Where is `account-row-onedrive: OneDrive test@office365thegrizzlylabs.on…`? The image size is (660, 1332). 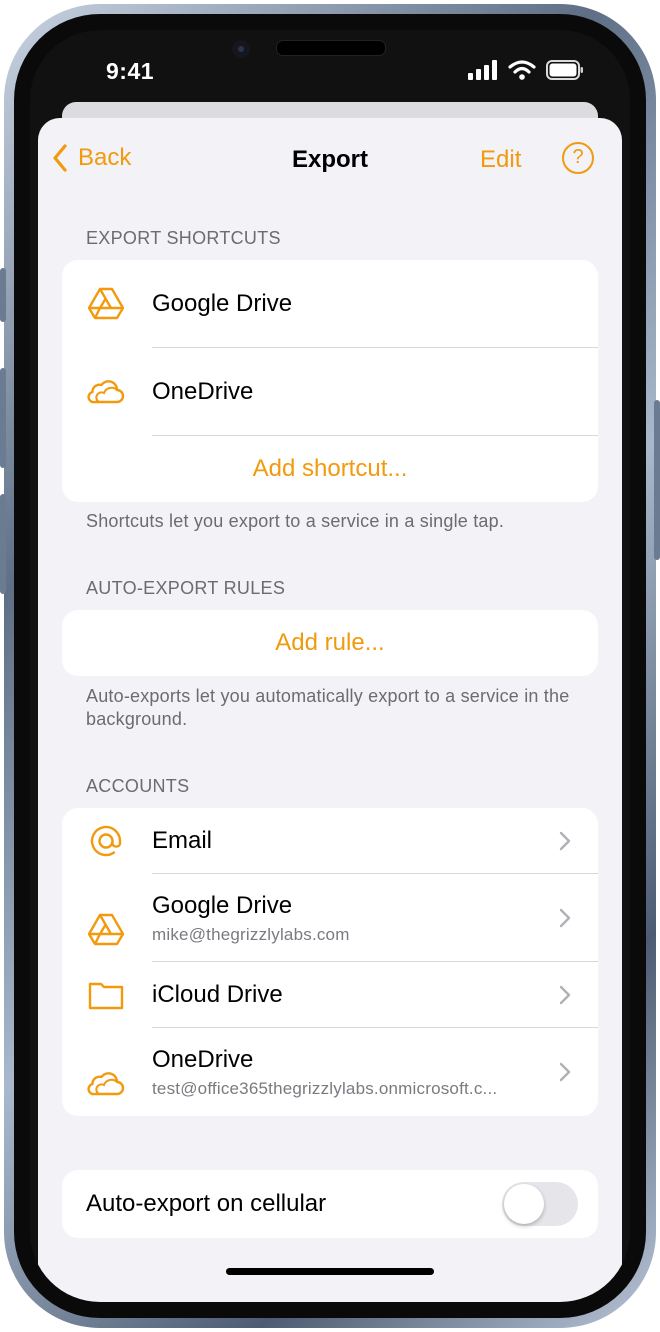 account-row-onedrive: OneDrive test@office365thegrizzlylabs.on… is located at coordinates (330, 1072).